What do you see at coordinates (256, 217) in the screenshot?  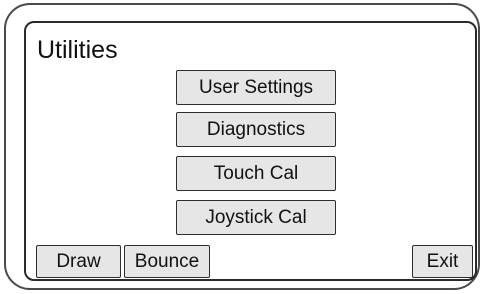 I see `joystick-cal-button: Joystick Cal` at bounding box center [256, 217].